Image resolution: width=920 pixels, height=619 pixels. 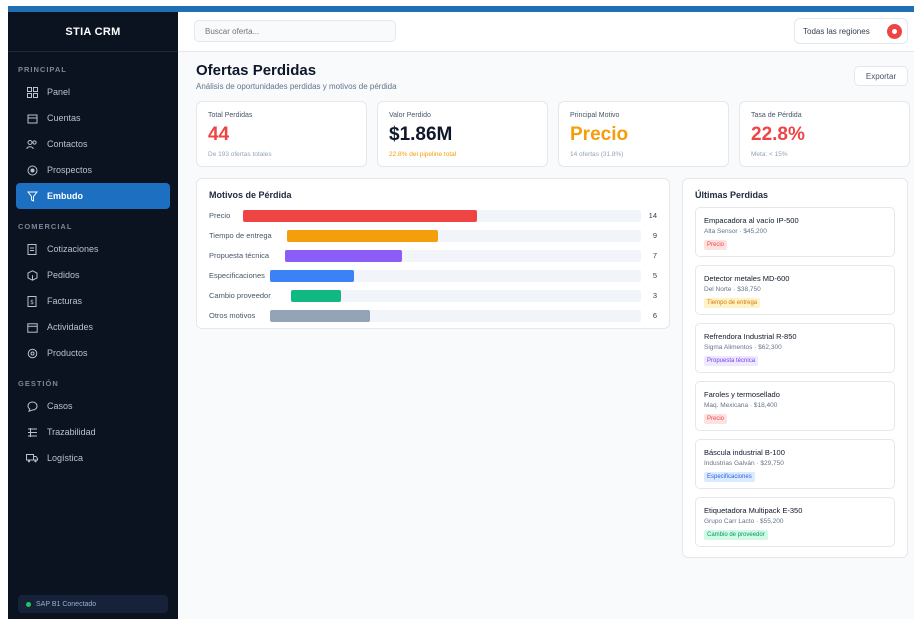 What do you see at coordinates (546, 32) in the screenshot?
I see `top-bar: Todas las regiones` at bounding box center [546, 32].